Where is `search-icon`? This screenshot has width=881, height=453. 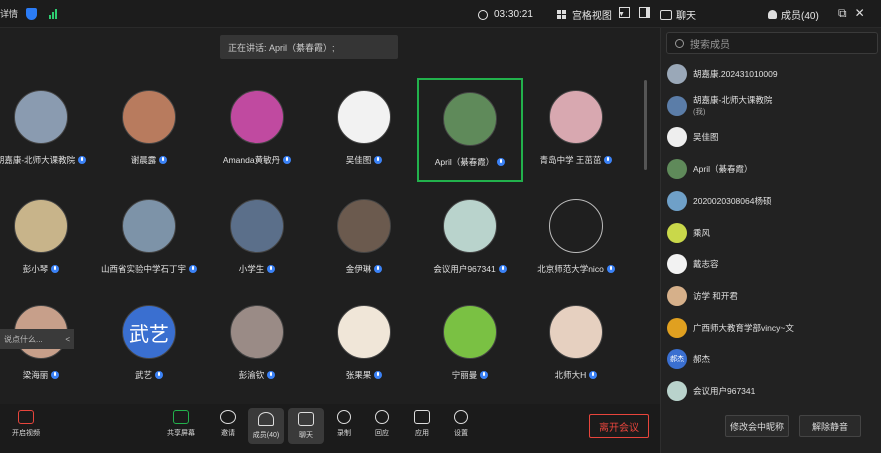
search-icon is located at coordinates (679, 43).